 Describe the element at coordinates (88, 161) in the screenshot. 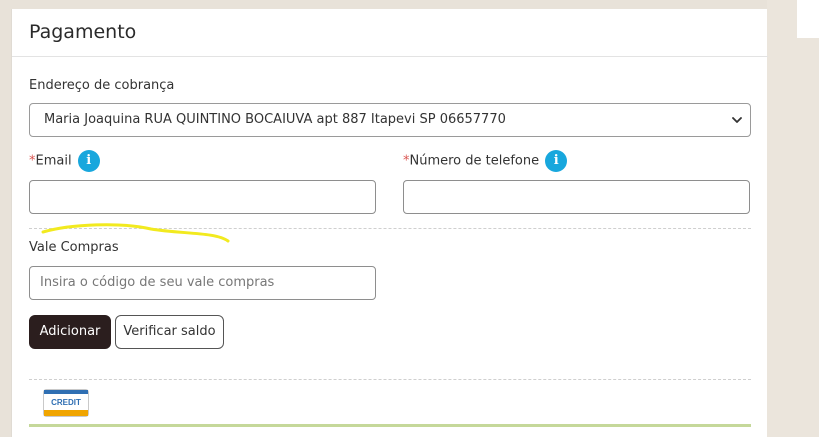

I see `email-info-icon: i` at that location.